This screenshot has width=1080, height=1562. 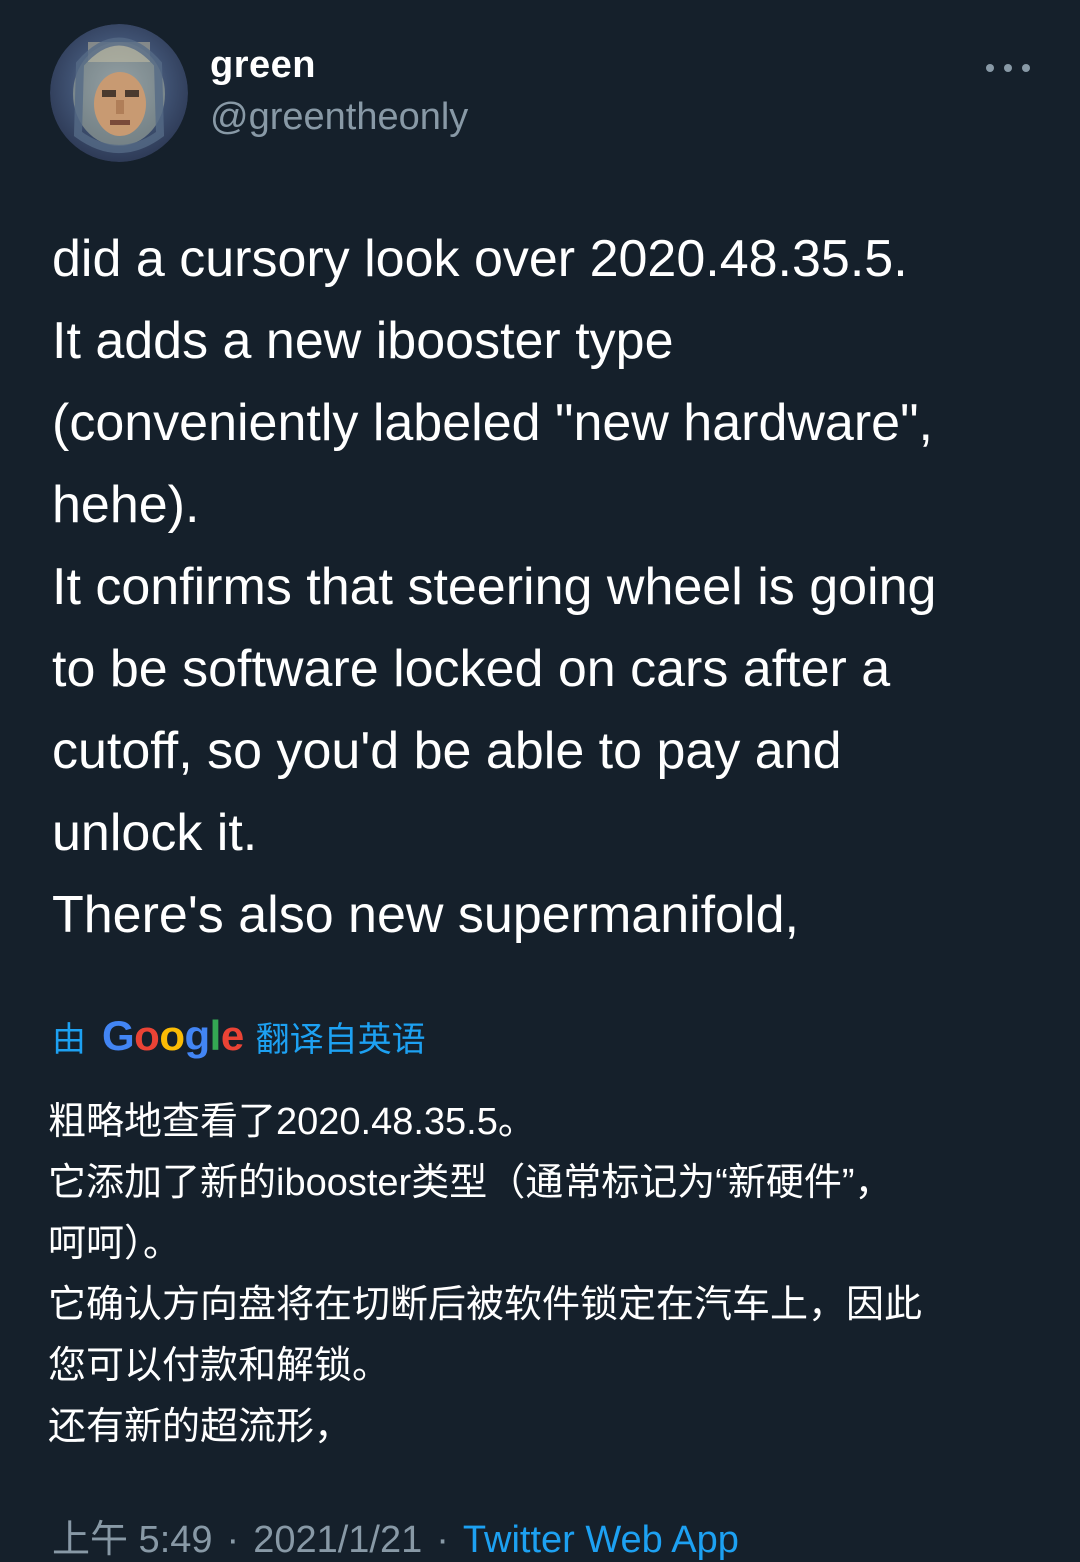 I want to click on tweet-meta: 上午 5:49 · 2021/1/21 · Twitter Web App, so click(x=395, y=1535).